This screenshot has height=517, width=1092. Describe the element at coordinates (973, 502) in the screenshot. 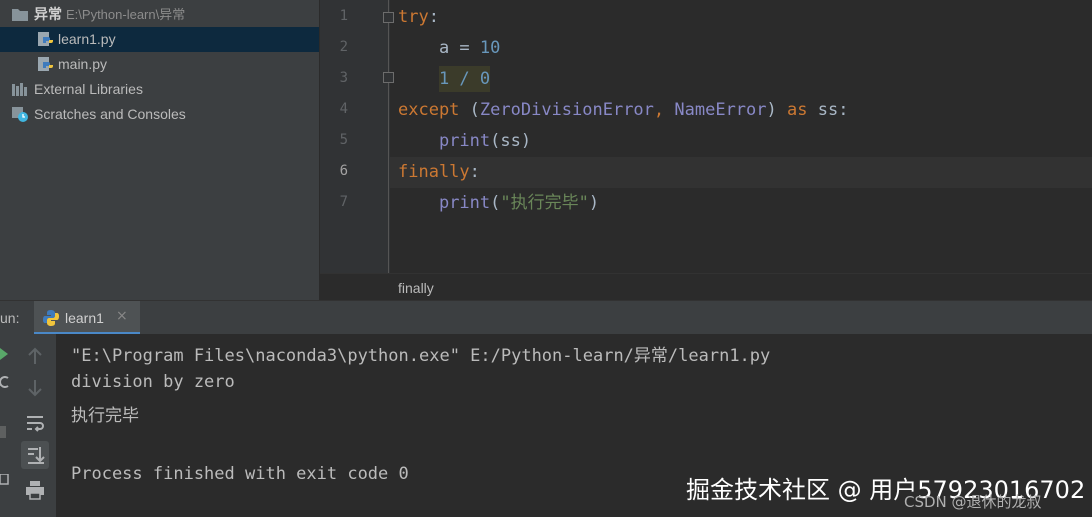

I see `watermark-csdn: CSDN @退休的龙叔` at that location.